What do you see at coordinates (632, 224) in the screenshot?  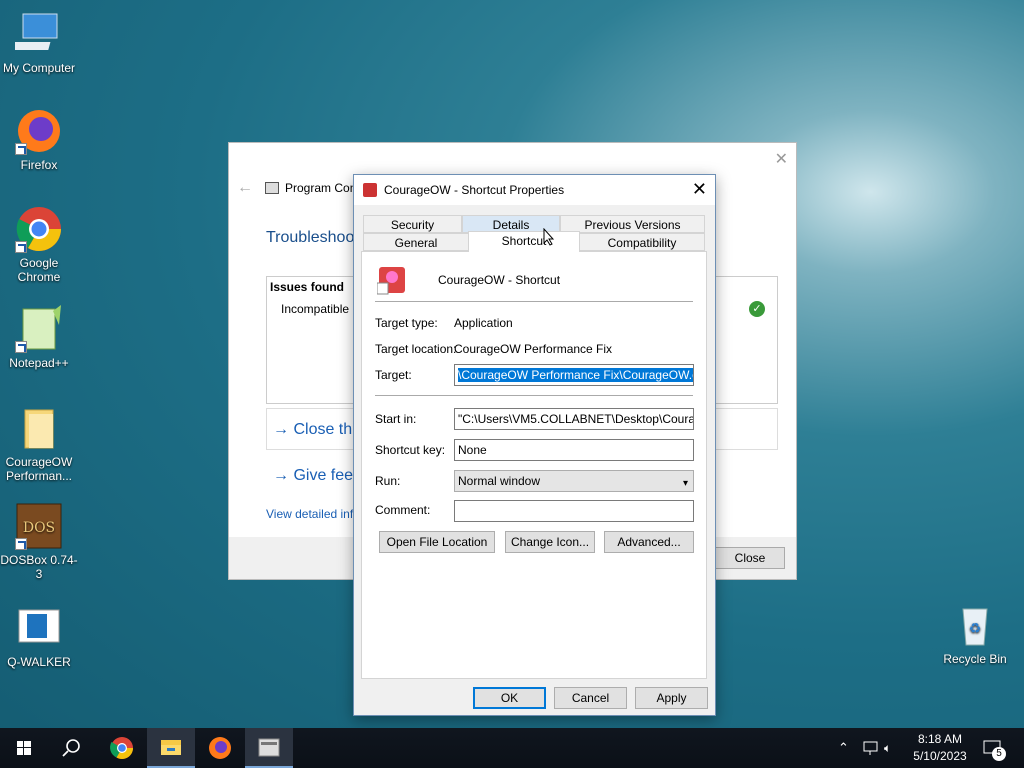 I see `tab-previous-versions: Previous Versions` at bounding box center [632, 224].